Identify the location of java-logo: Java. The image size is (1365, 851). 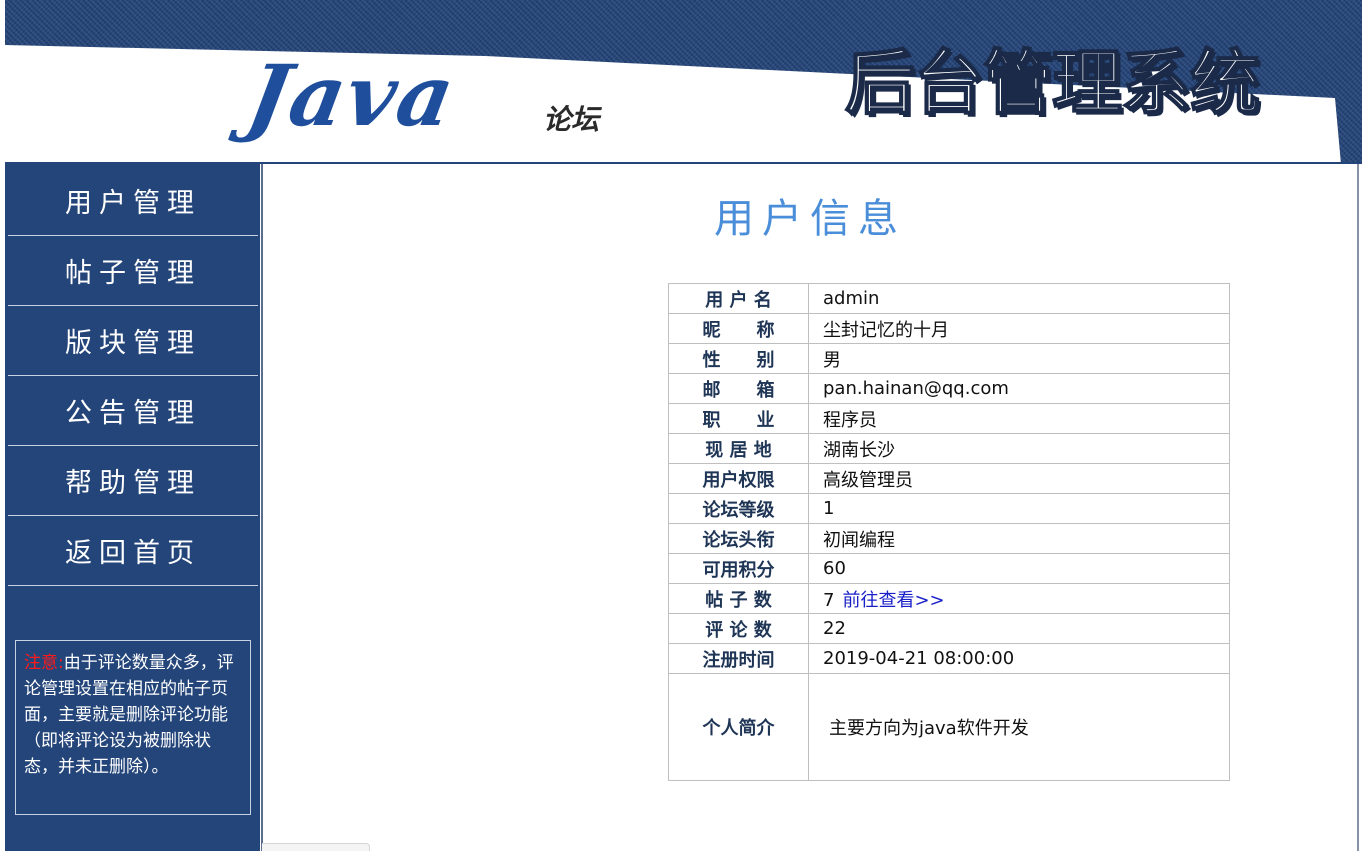
(352, 95).